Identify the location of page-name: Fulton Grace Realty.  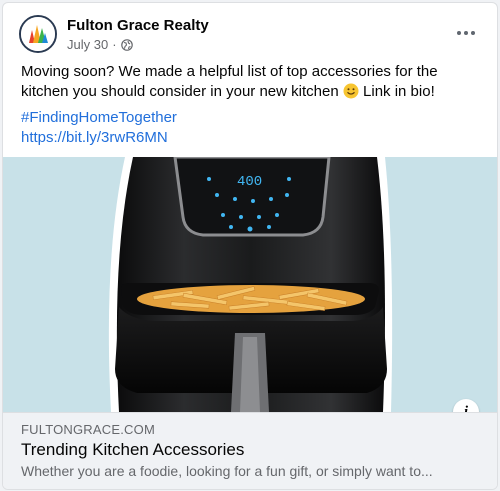
(138, 25).